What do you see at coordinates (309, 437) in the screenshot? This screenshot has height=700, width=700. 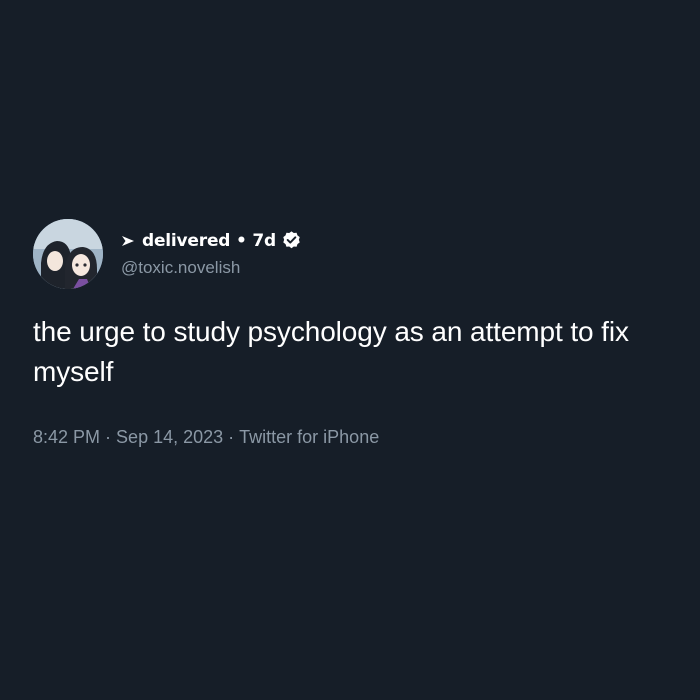 I see `tweet-source: Twitter for iPhone` at bounding box center [309, 437].